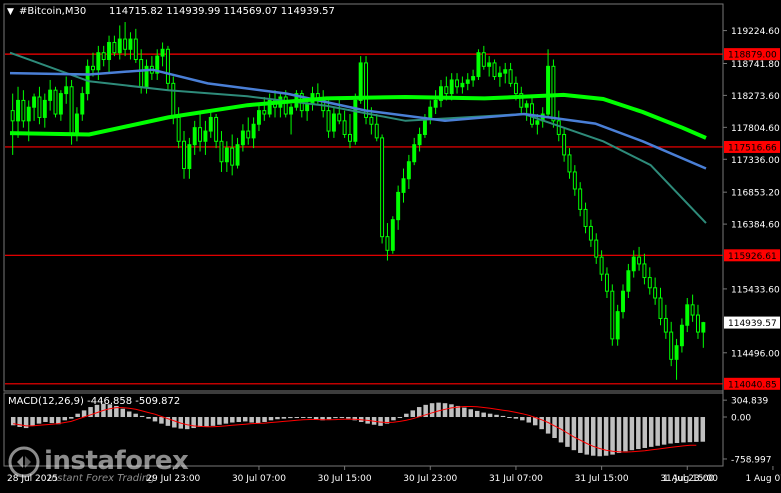 This screenshot has width=781, height=493. What do you see at coordinates (755, 129) in the screenshot?
I see `price-tick-label: 117804.60` at bounding box center [755, 129].